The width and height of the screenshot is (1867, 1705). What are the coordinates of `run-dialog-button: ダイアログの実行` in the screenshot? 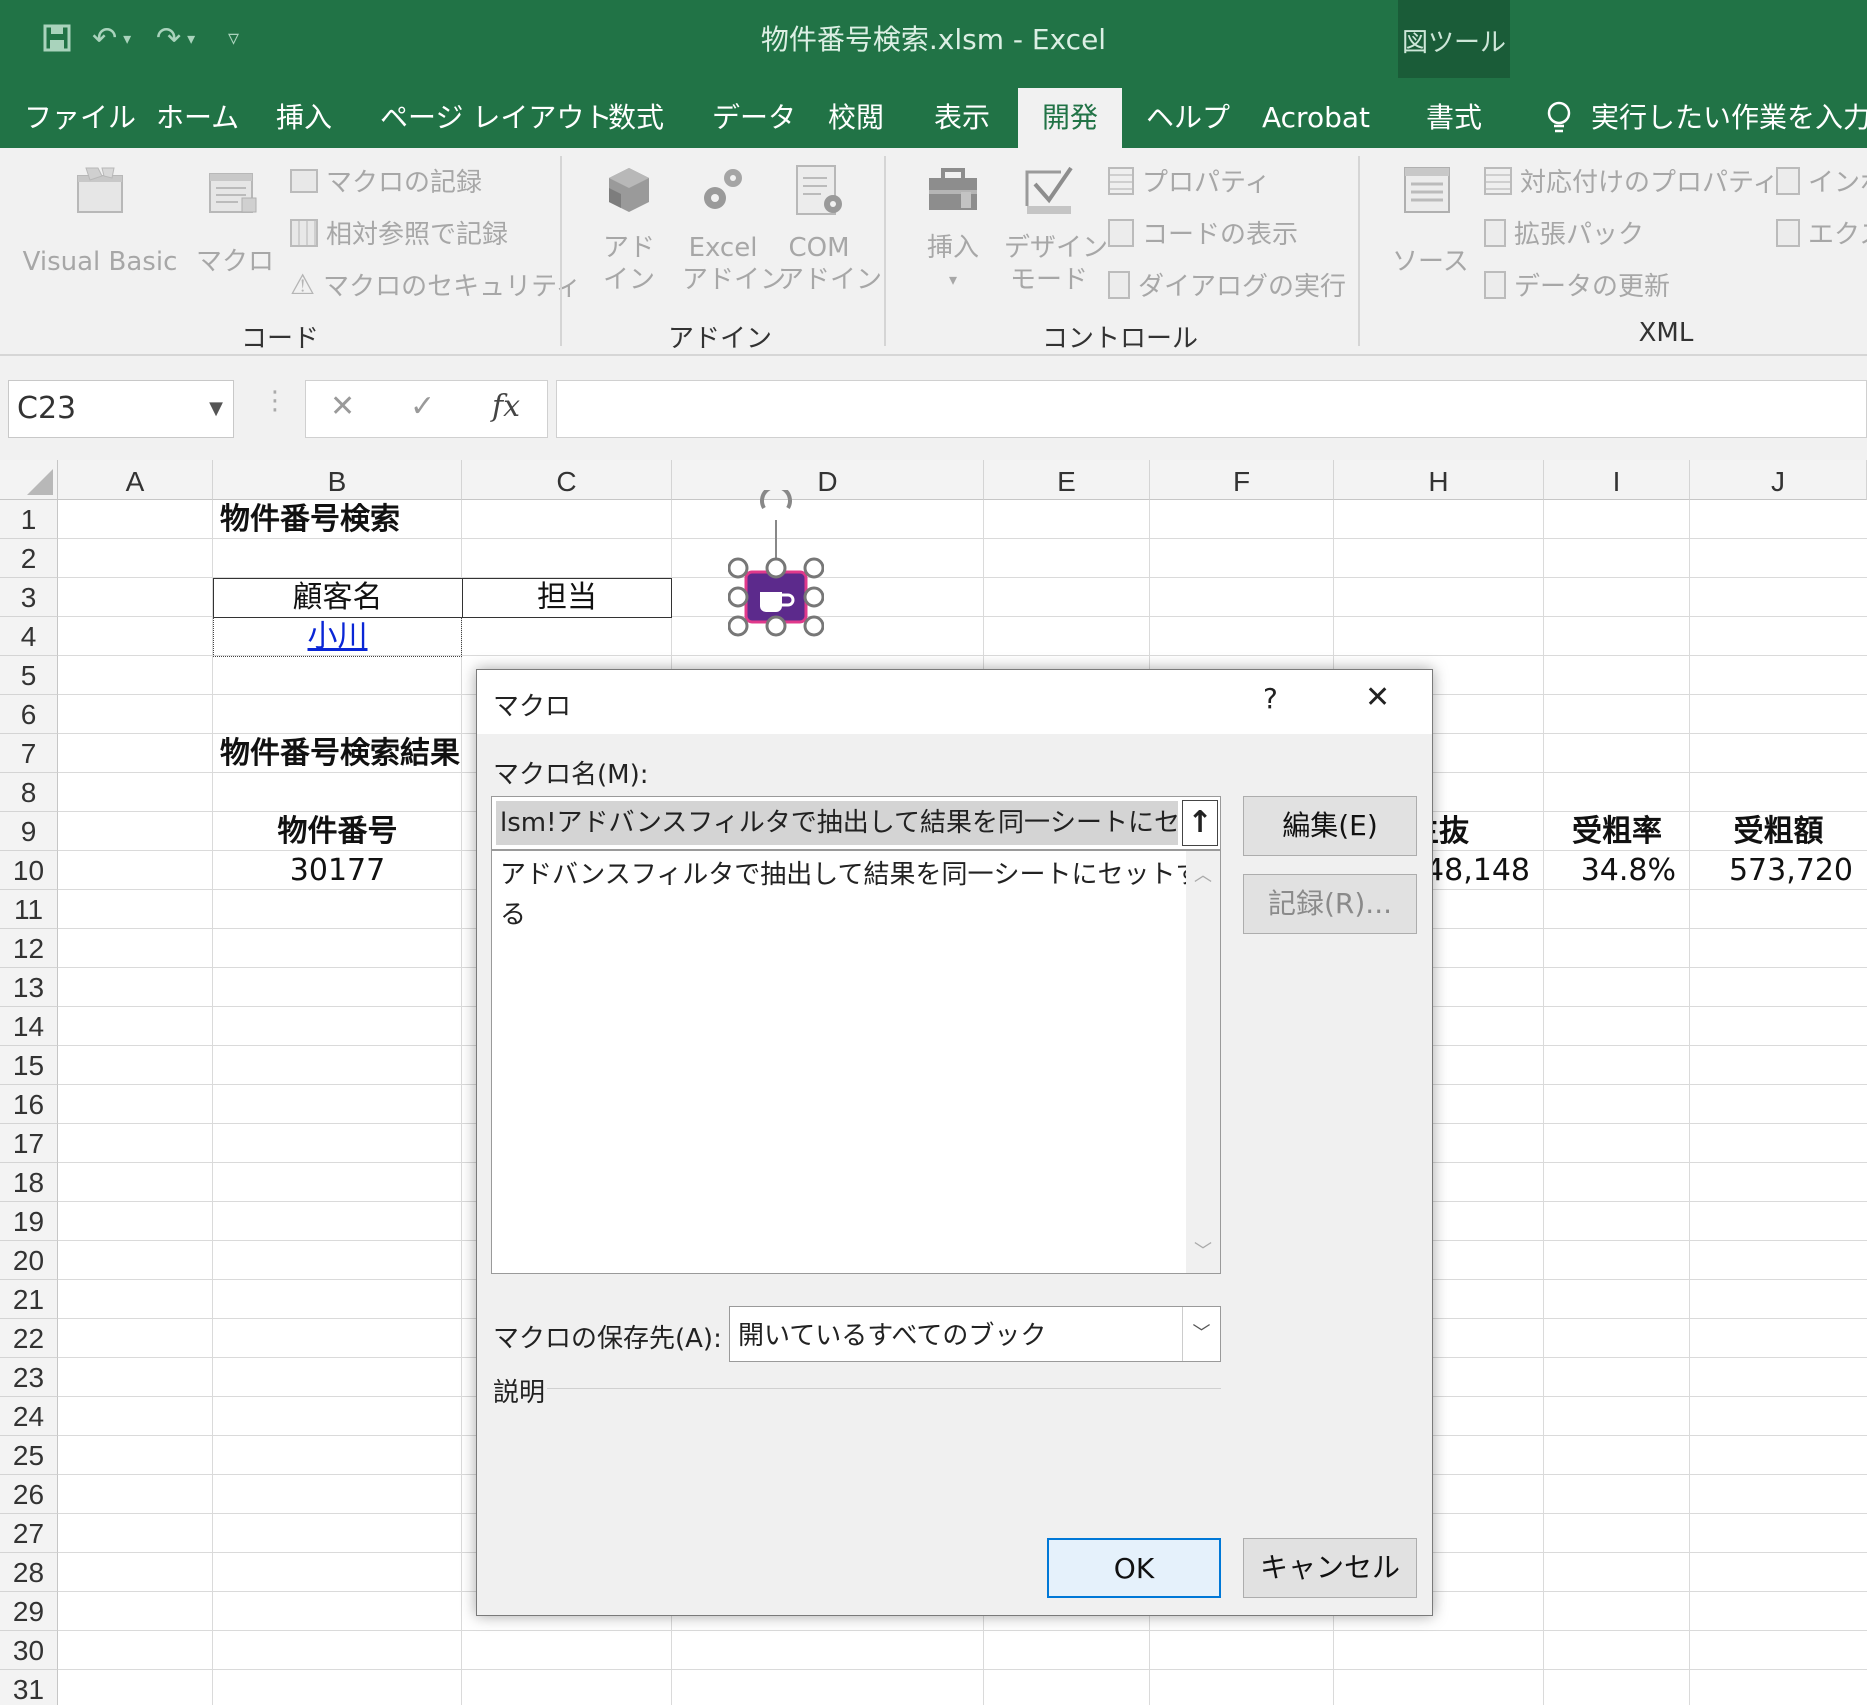 It's located at (1227, 284).